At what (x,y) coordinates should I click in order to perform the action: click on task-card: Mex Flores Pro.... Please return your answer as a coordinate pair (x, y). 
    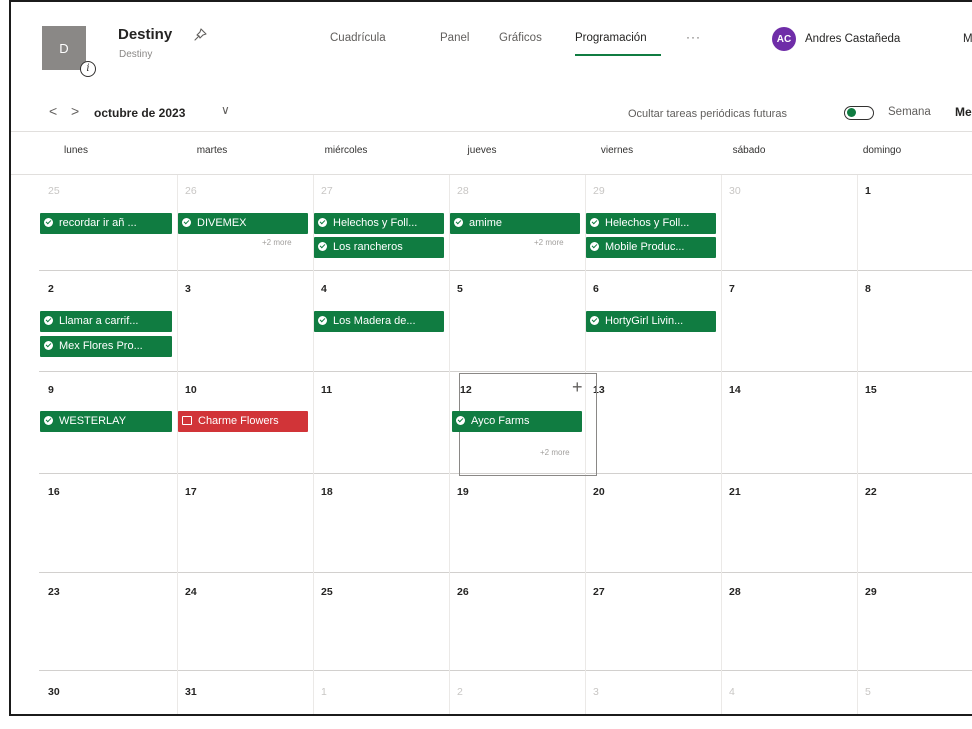
    Looking at the image, I should click on (106, 346).